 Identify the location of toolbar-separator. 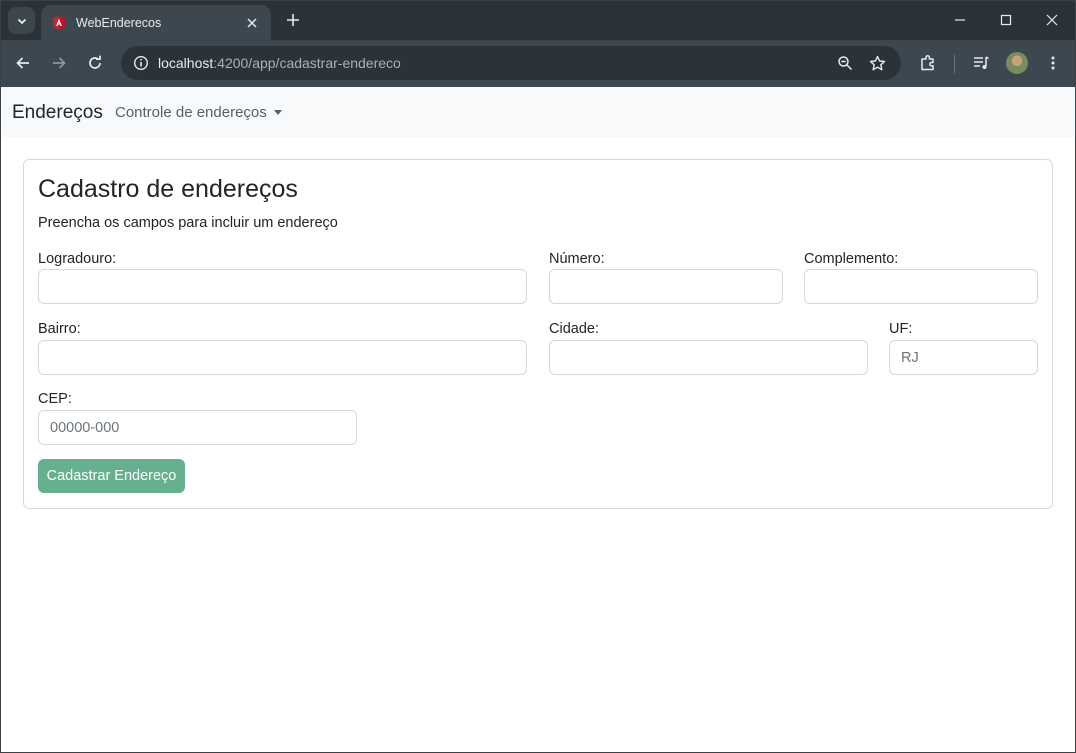
(954, 64).